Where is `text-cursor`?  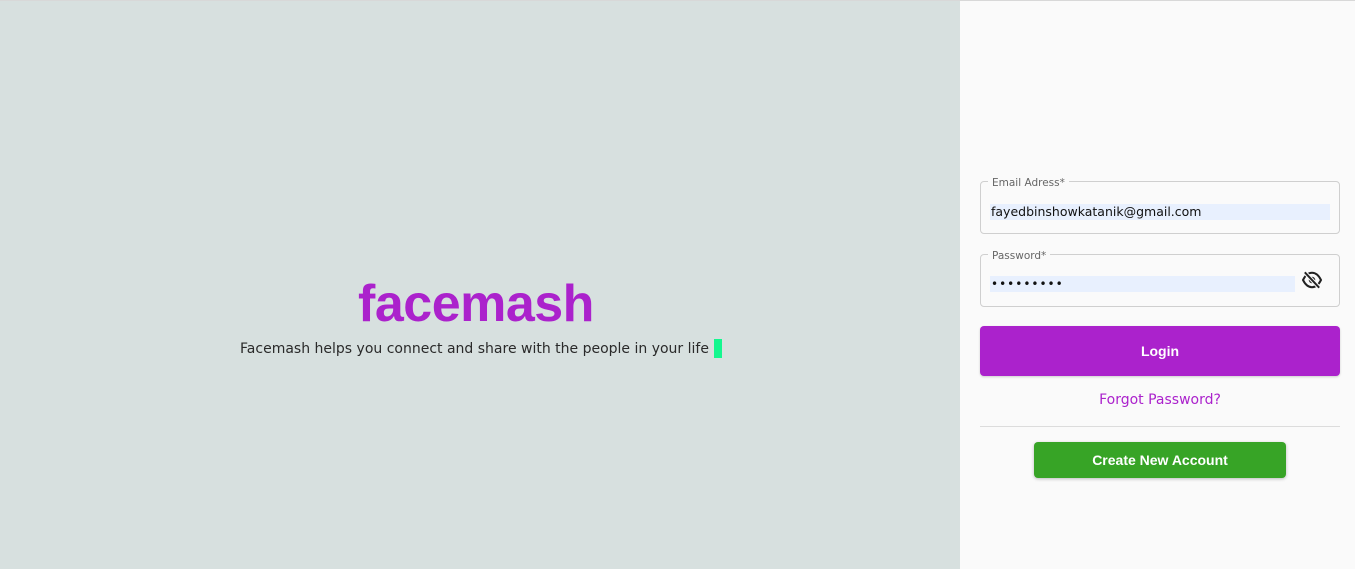
text-cursor is located at coordinates (717, 348).